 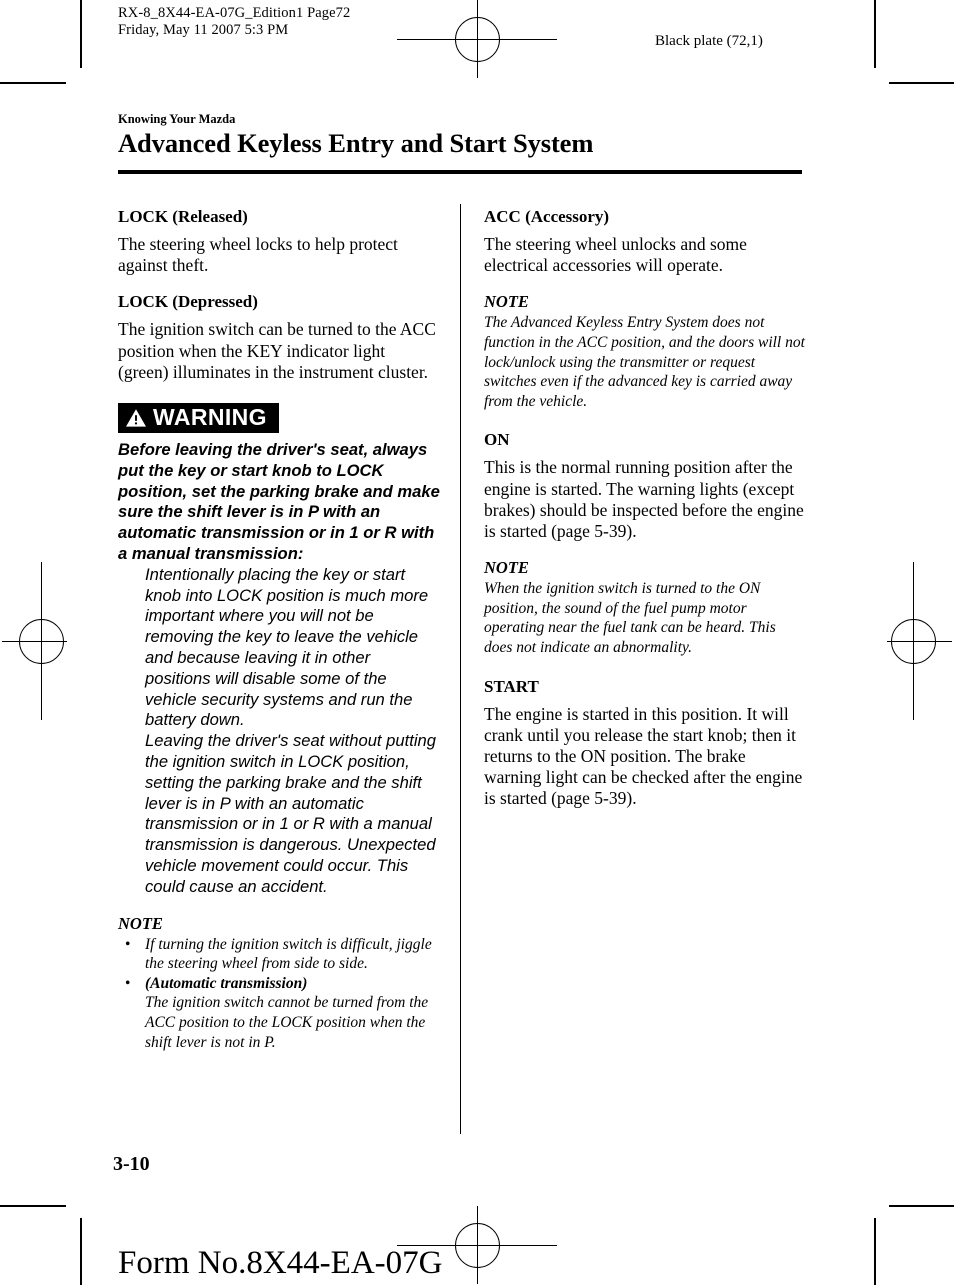 I want to click on warning-label: WARNING, so click(x=210, y=417).